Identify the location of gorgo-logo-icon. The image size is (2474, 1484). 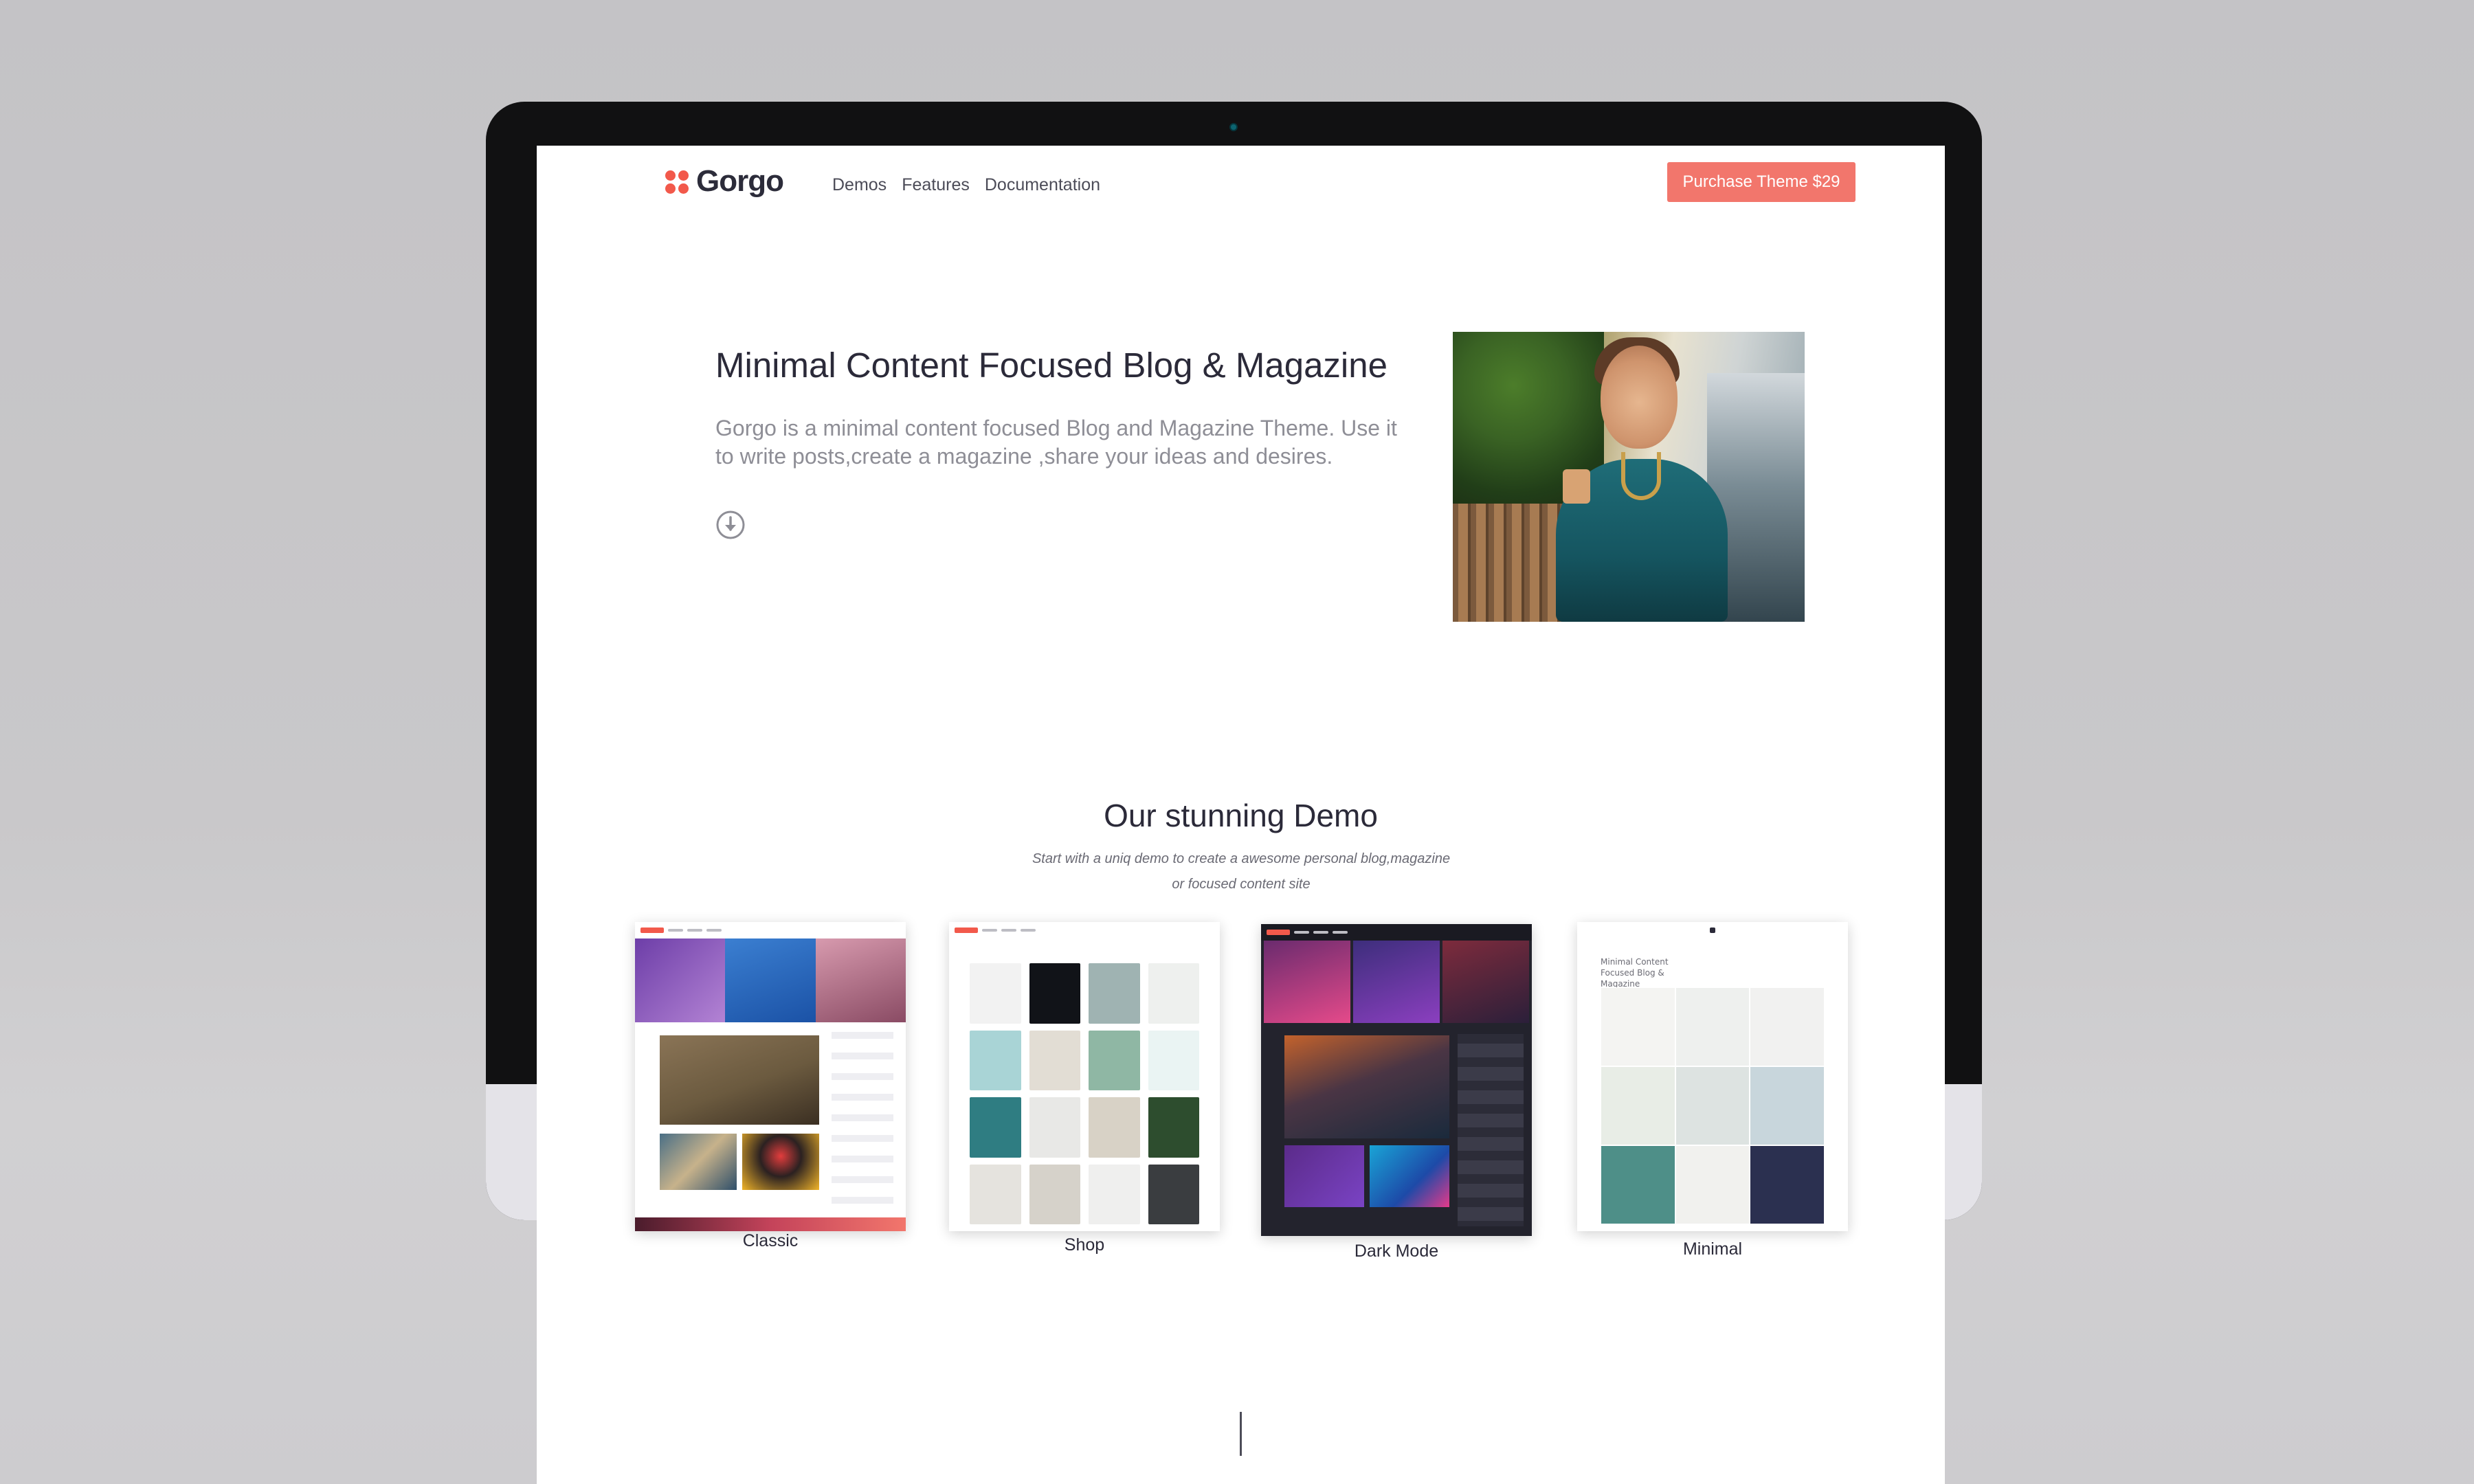
(677, 182).